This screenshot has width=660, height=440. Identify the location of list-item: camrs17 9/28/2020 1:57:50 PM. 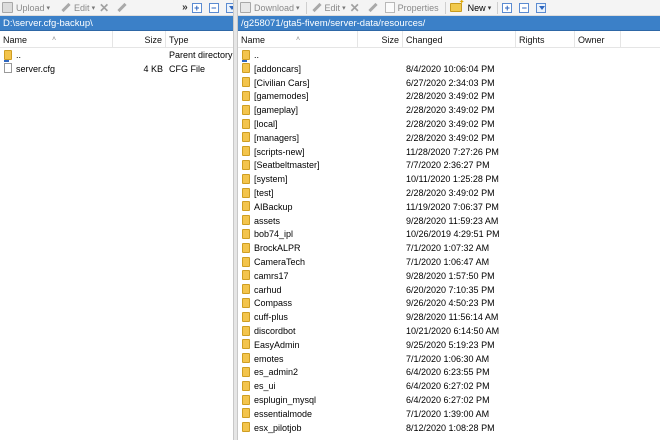
(449, 276).